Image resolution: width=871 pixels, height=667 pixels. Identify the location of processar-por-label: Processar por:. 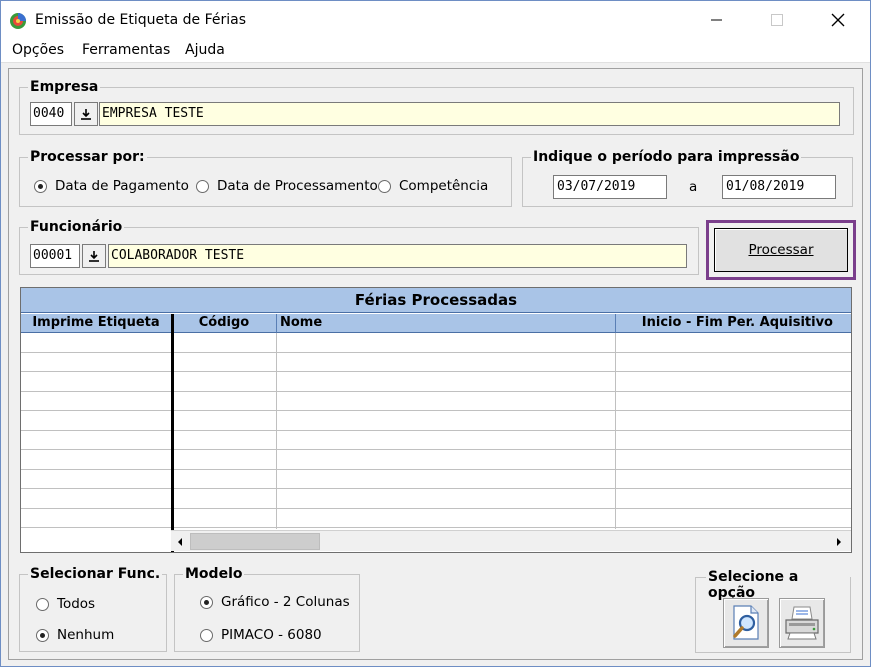
(87, 157).